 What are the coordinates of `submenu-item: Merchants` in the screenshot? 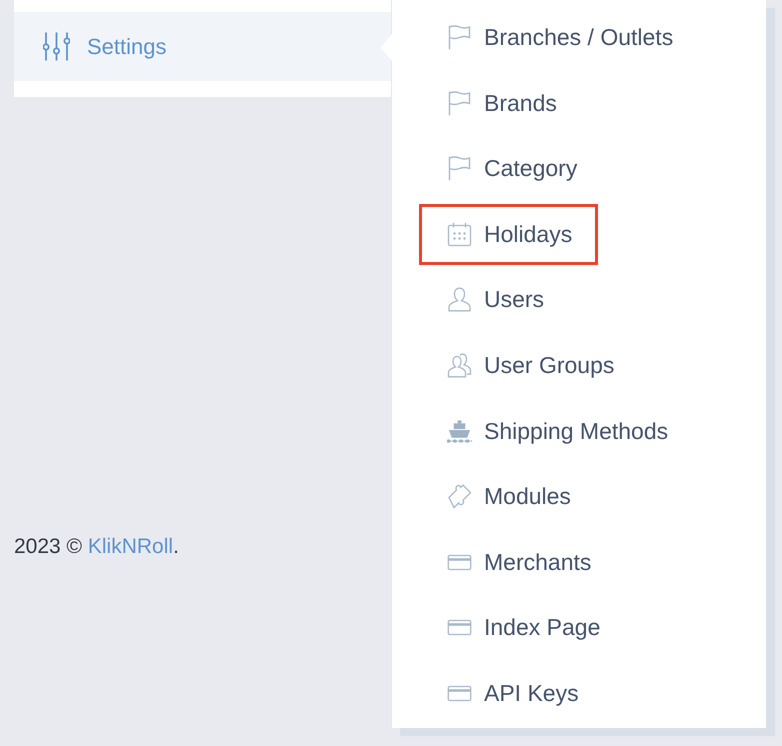 It's located at (518, 562).